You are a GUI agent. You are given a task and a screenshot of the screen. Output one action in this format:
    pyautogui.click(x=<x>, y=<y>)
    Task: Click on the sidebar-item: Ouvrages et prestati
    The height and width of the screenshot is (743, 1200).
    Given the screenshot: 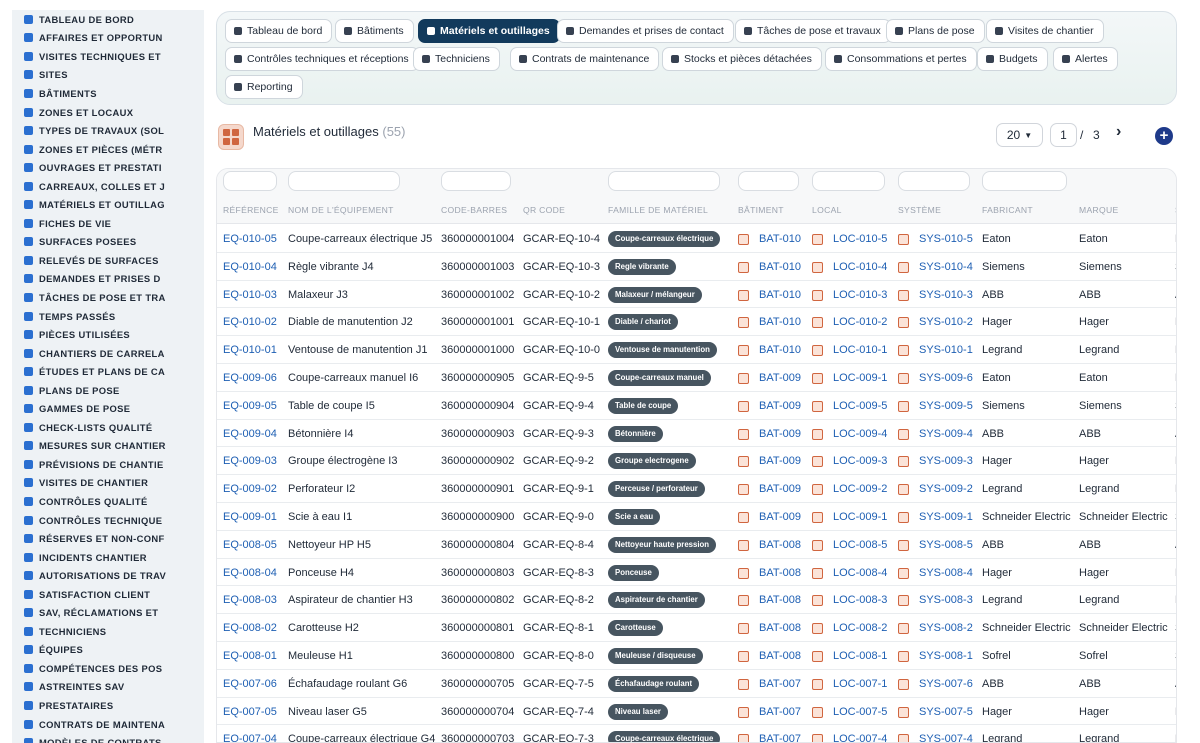 What is the action you would take?
    pyautogui.click(x=108, y=167)
    